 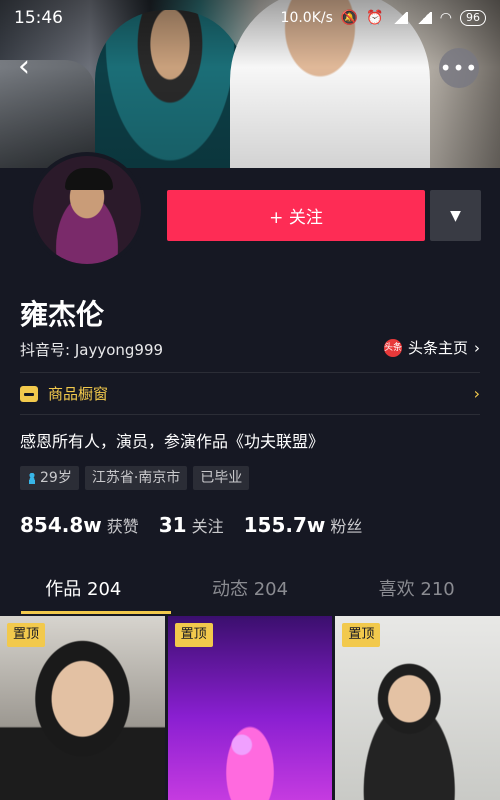 I want to click on status-time: 15:46, so click(x=38, y=18).